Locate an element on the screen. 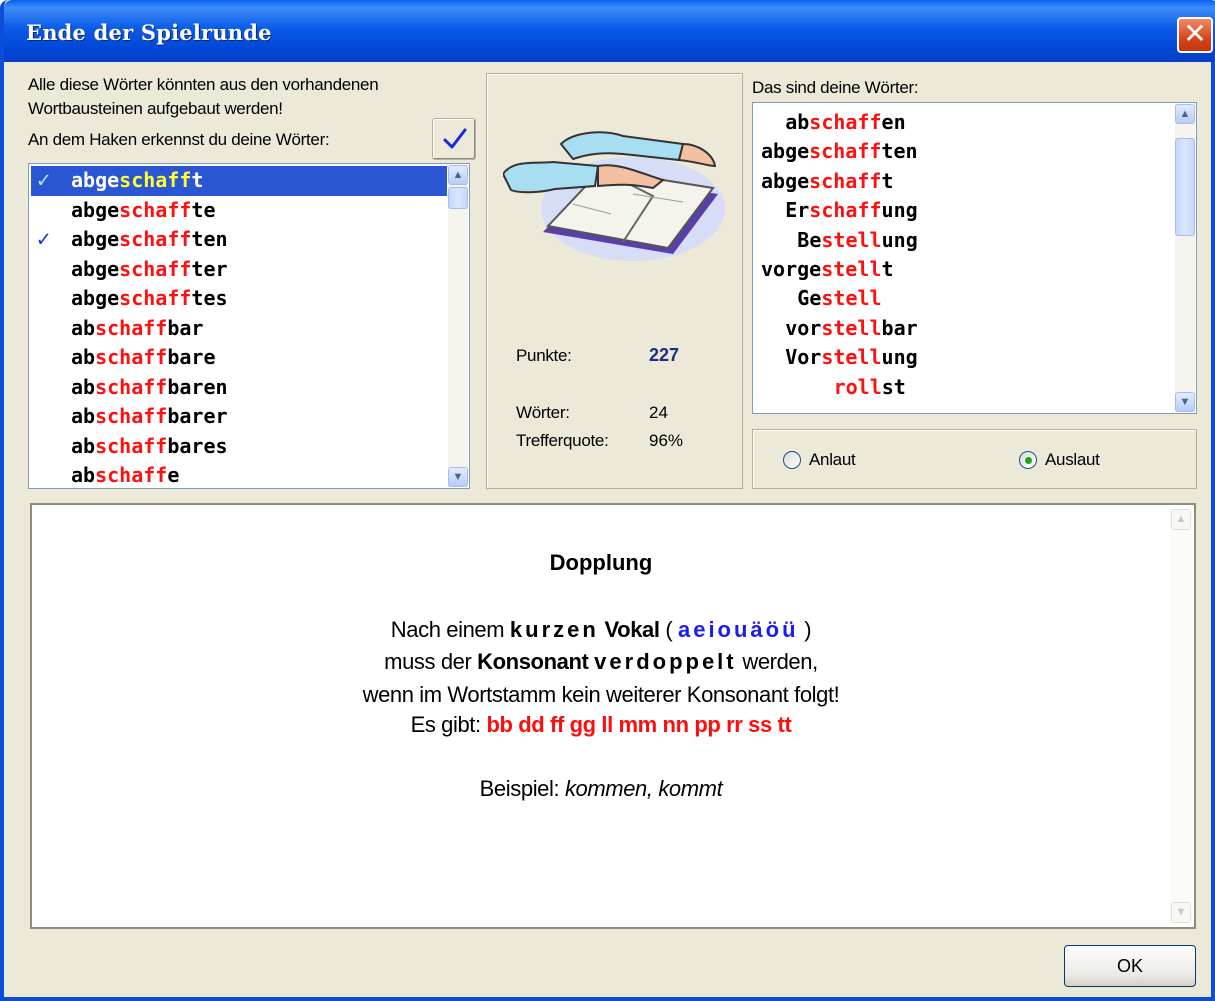 This screenshot has width=1215, height=1001. my-word-item: abgeschafften is located at coordinates (967, 151).